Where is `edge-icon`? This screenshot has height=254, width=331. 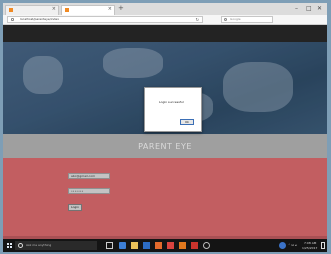
edge-icon is located at coordinates (122, 245).